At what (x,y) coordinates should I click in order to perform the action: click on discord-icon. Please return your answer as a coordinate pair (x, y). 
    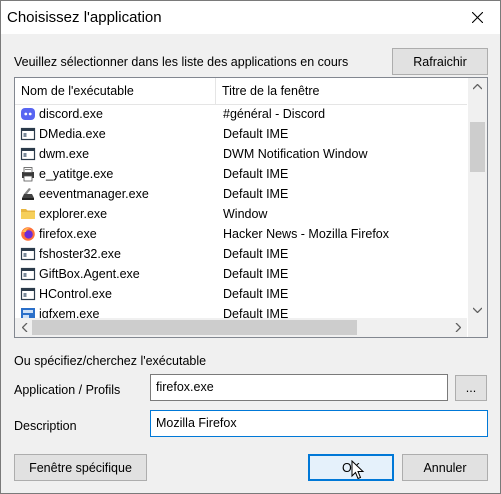
    Looking at the image, I should click on (28, 114).